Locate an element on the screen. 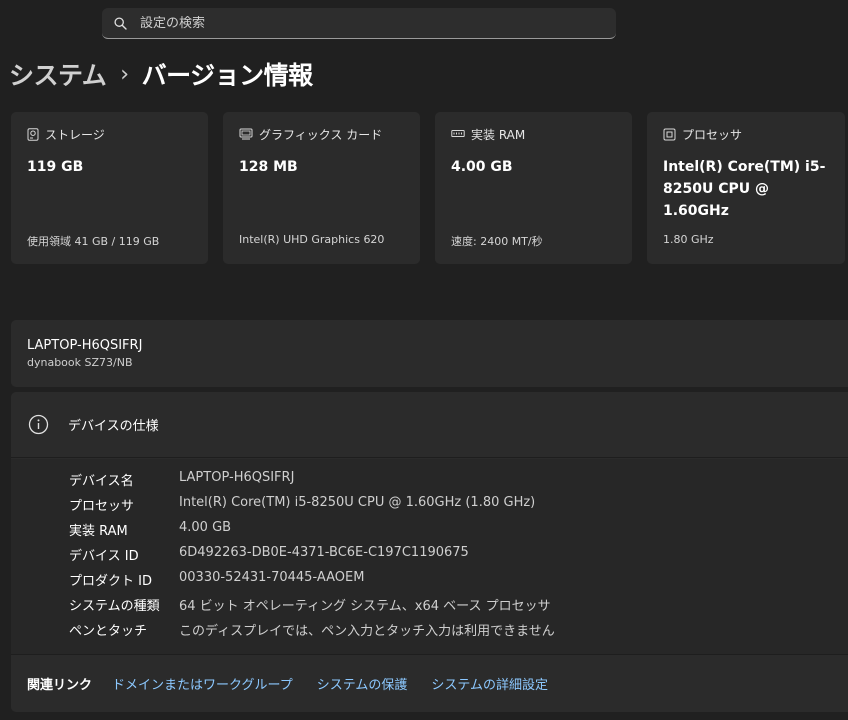 Image resolution: width=848 pixels, height=720 pixels. search-input is located at coordinates (360, 23).